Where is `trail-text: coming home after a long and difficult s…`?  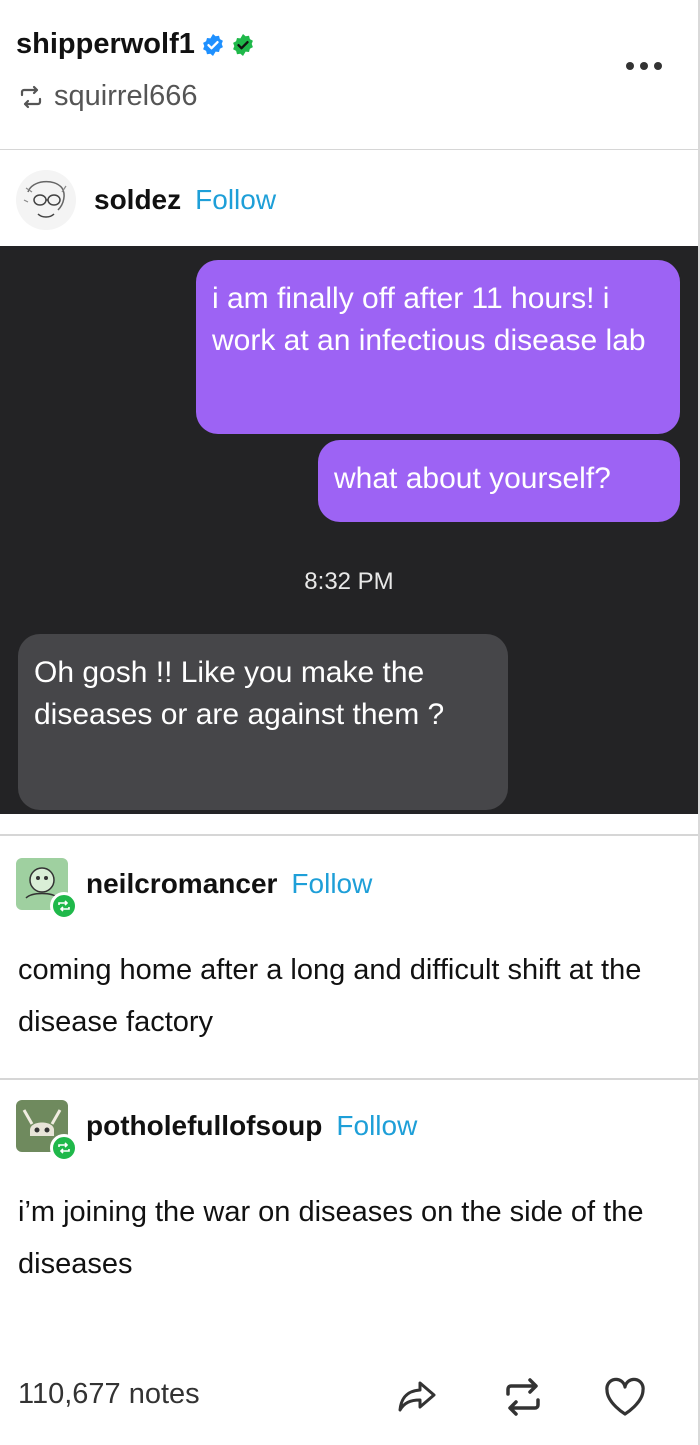
trail-text: coming home after a long and difficult s… is located at coordinates (330, 996).